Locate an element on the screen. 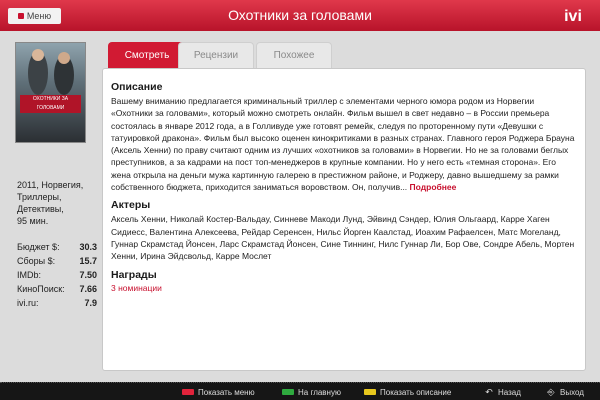  meta-line: 95 мин. is located at coordinates (33, 221).